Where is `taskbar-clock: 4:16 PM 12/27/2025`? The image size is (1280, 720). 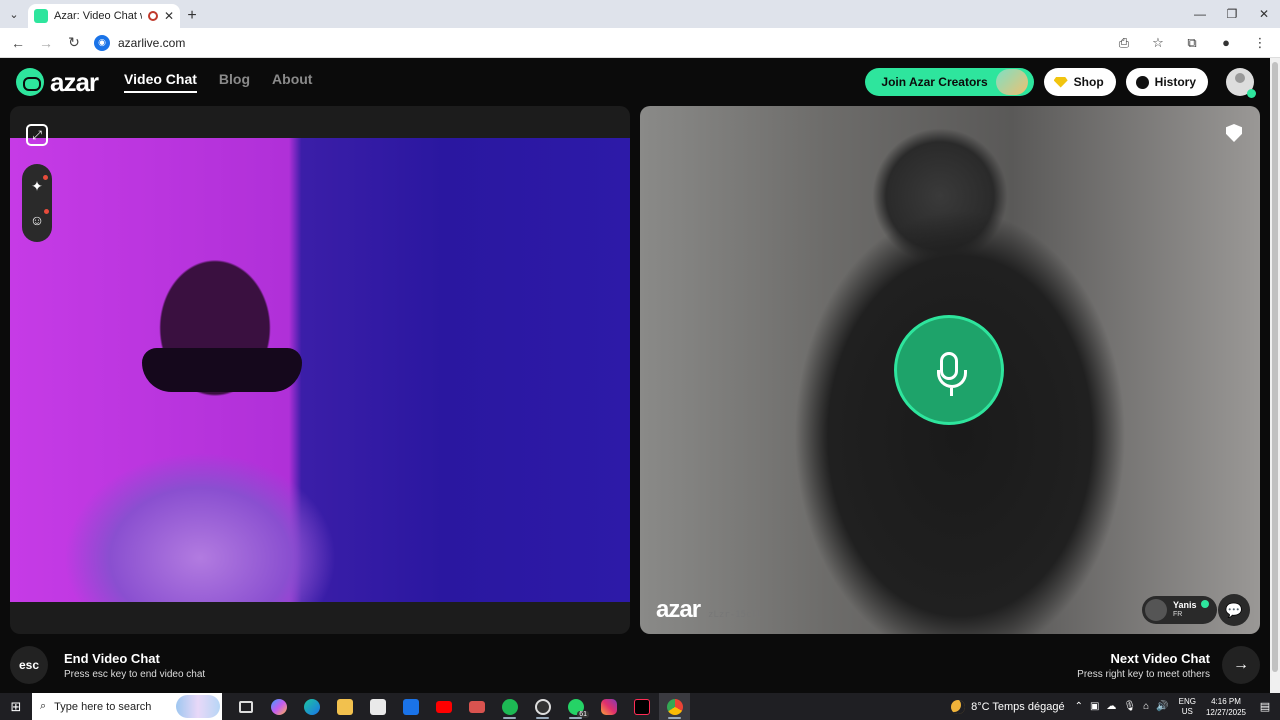 taskbar-clock: 4:16 PM 12/27/2025 is located at coordinates (1226, 707).